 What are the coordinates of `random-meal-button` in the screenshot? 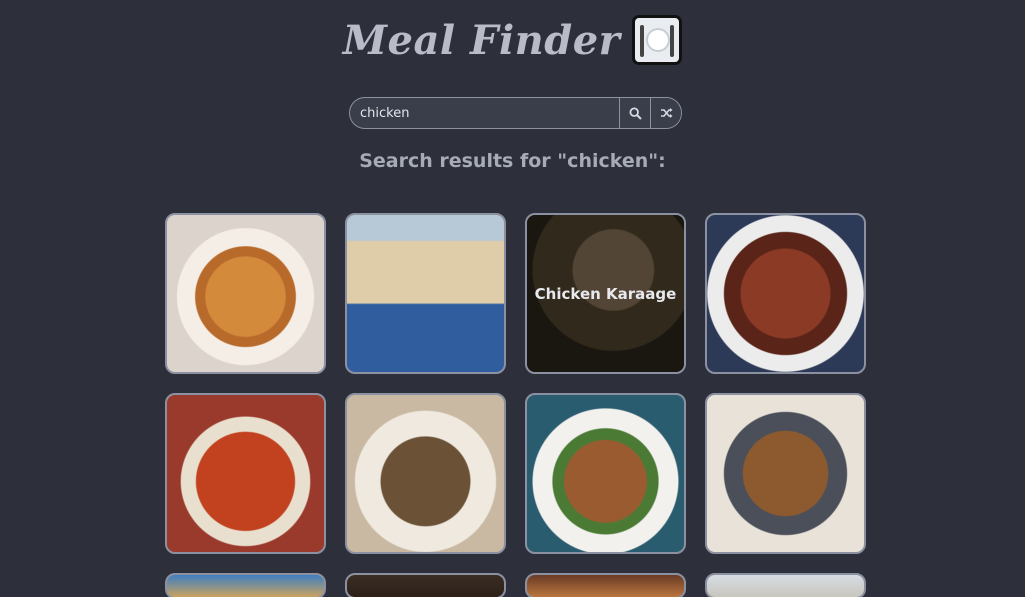 It's located at (665, 113).